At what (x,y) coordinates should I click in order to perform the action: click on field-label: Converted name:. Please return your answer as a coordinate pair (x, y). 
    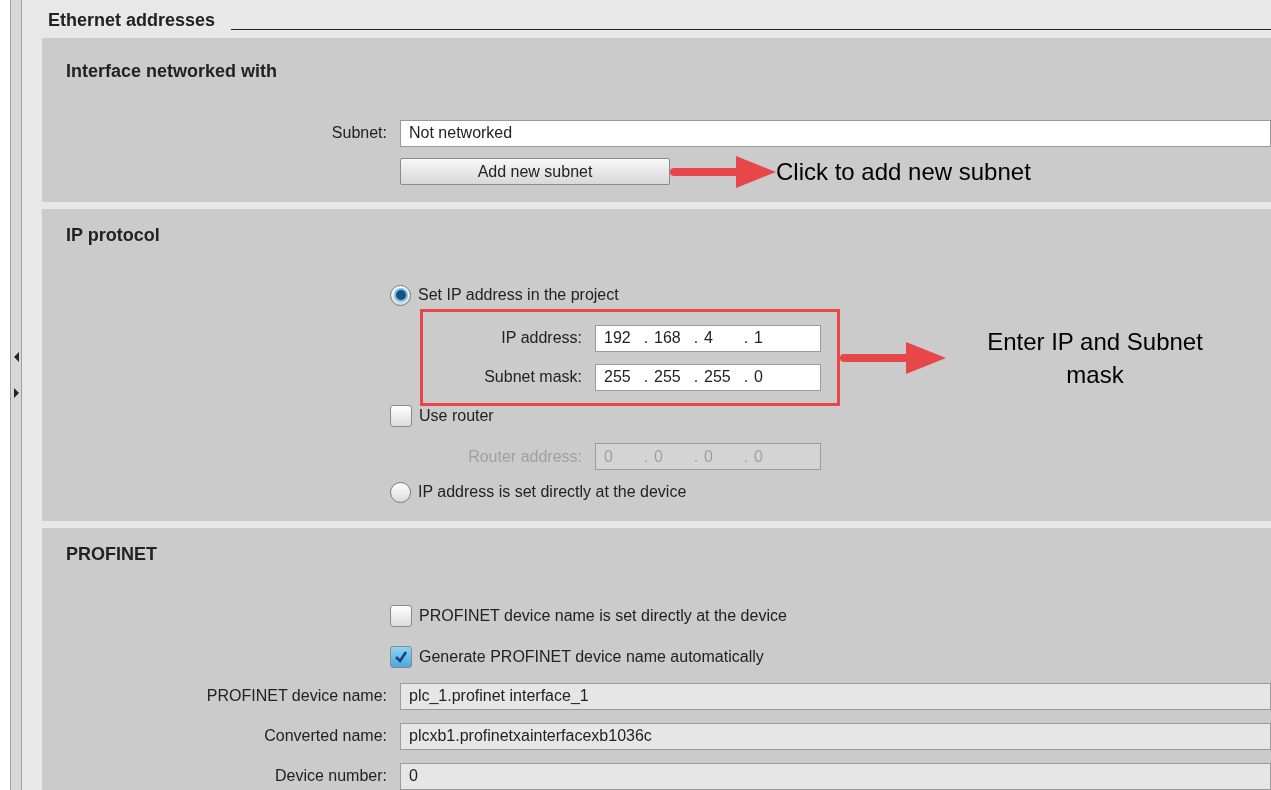
    Looking at the image, I should click on (325, 736).